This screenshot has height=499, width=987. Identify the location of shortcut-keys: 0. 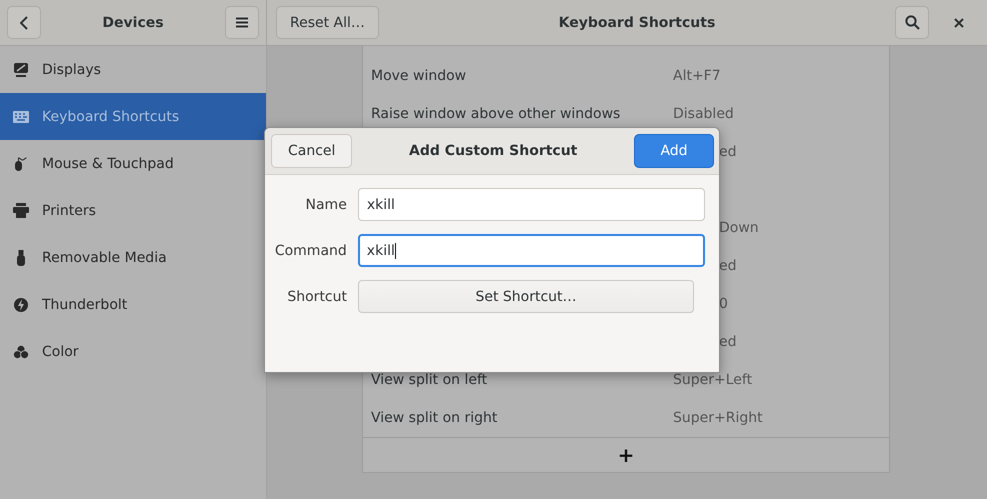
(723, 304).